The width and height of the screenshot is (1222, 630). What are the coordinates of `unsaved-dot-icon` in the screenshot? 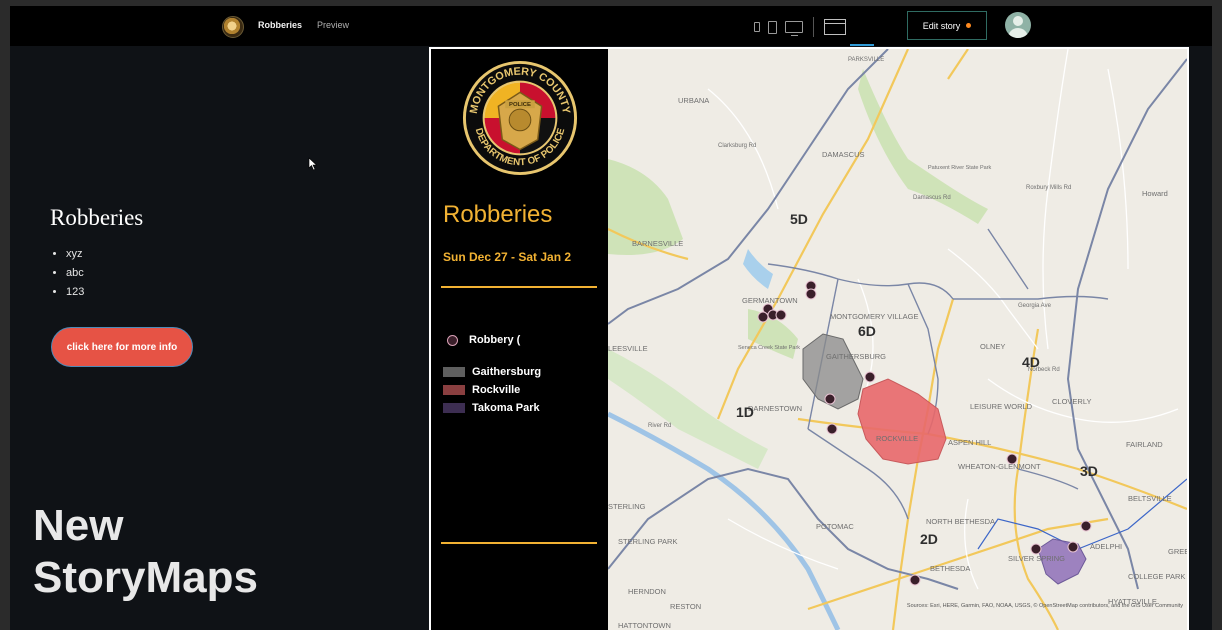 It's located at (969, 25).